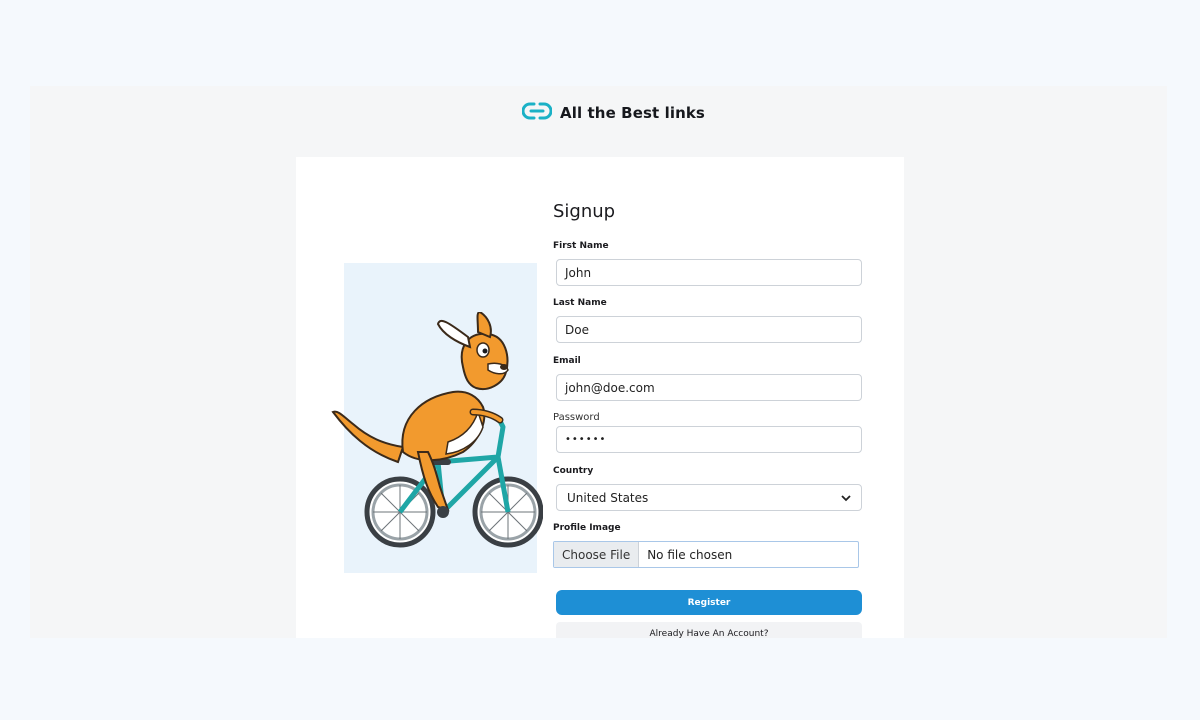 This screenshot has width=1200, height=720. What do you see at coordinates (709, 329) in the screenshot?
I see `last-name-field: Doe` at bounding box center [709, 329].